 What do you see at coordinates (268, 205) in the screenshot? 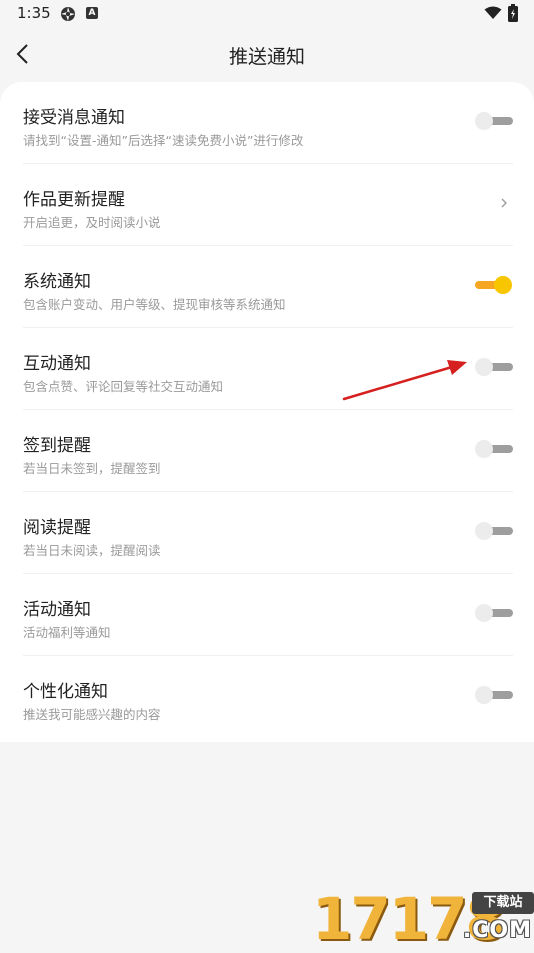
I see `setting-work-updates: 作品更新提醒 开启追更，及时阅读小说` at bounding box center [268, 205].